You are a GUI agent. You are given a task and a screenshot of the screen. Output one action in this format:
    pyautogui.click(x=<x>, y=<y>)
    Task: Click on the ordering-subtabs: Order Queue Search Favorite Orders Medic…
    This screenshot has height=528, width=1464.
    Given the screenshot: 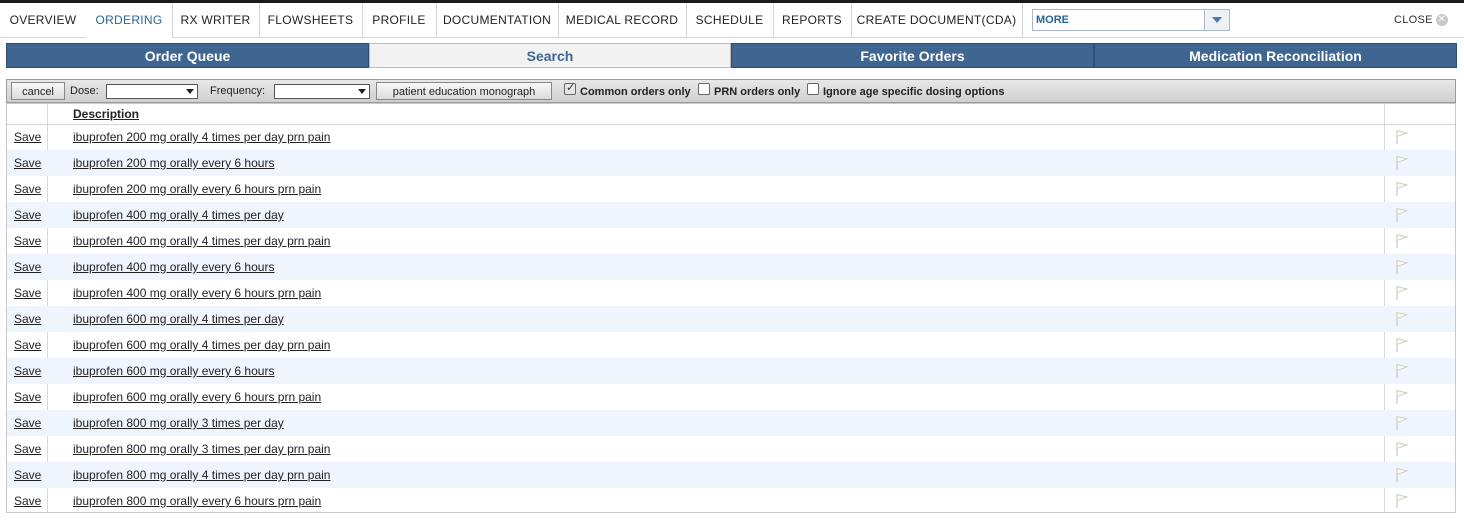 What is the action you would take?
    pyautogui.click(x=732, y=56)
    